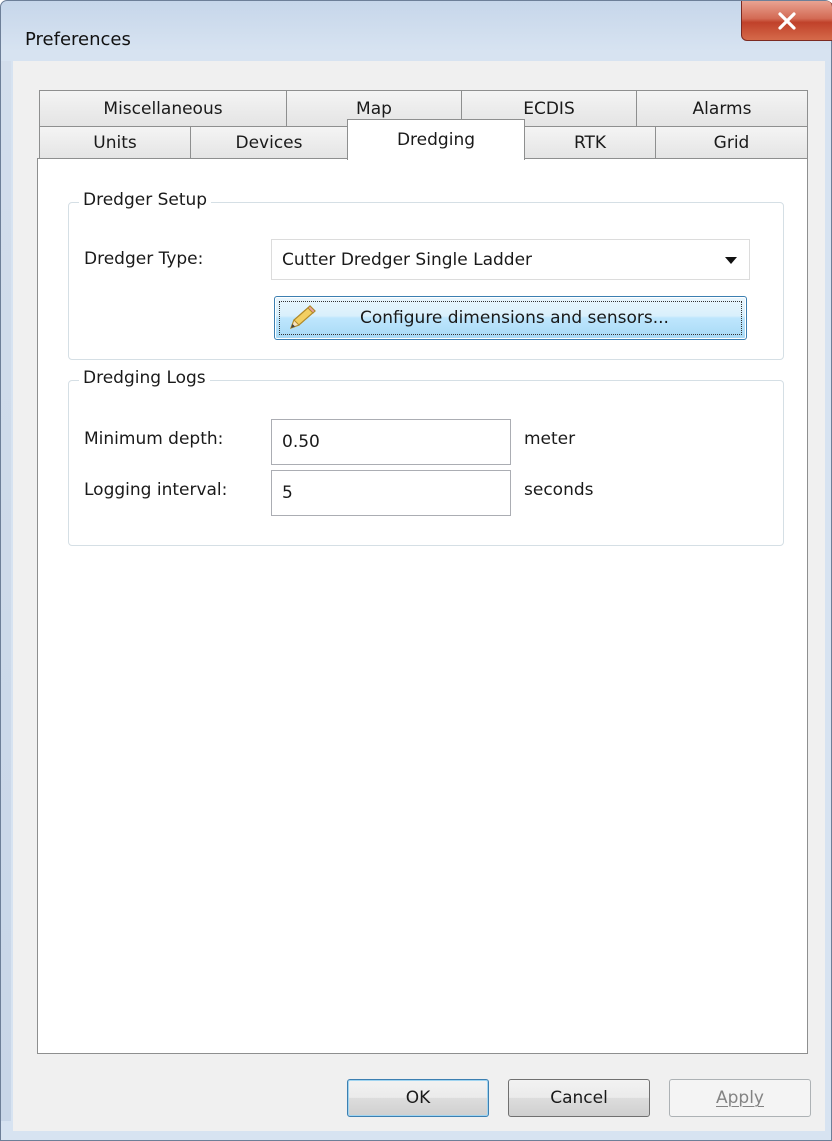  Describe the element at coordinates (144, 378) in the screenshot. I see `dredging-logs-title: Dredging Logs` at that location.